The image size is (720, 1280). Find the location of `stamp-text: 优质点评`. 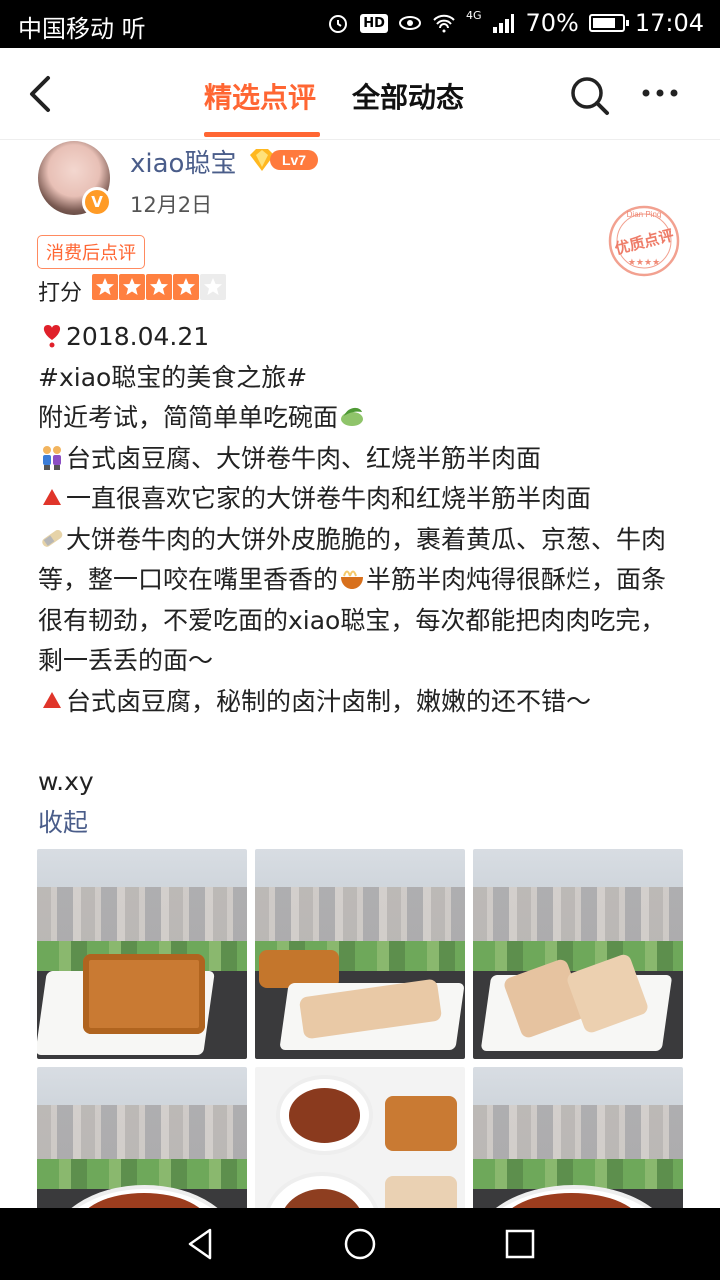

stamp-text: 优质点评 is located at coordinates (644, 242).